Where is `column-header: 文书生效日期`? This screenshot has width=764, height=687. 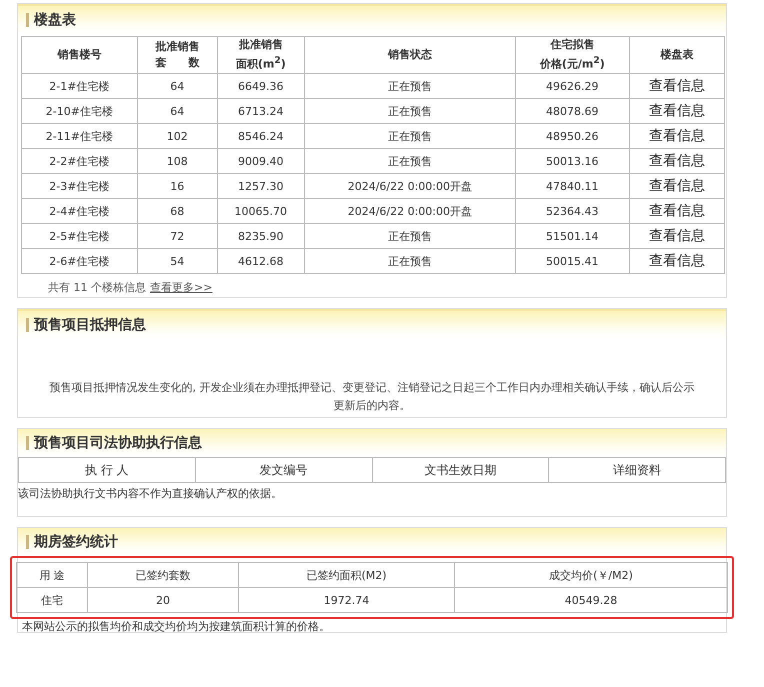 column-header: 文书生效日期 is located at coordinates (460, 470).